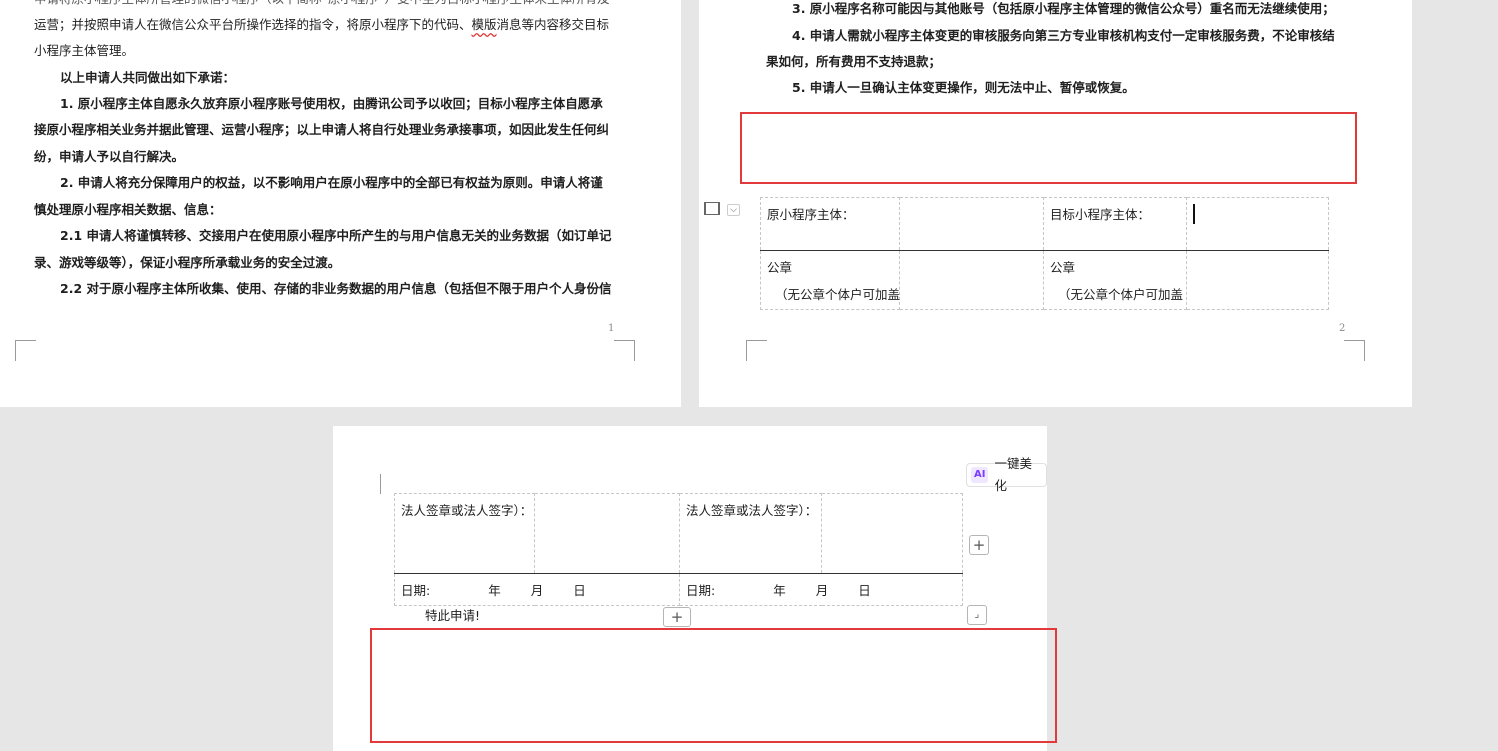  Describe the element at coordinates (453, 615) in the screenshot. I see `closing-text: 特此申请!` at that location.